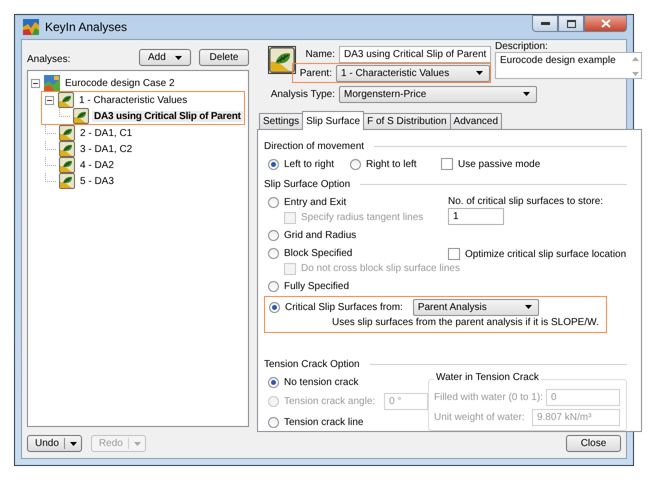  Describe the element at coordinates (380, 268) in the screenshot. I see `checkbox-label: Do not cross block slip surface lines` at that location.